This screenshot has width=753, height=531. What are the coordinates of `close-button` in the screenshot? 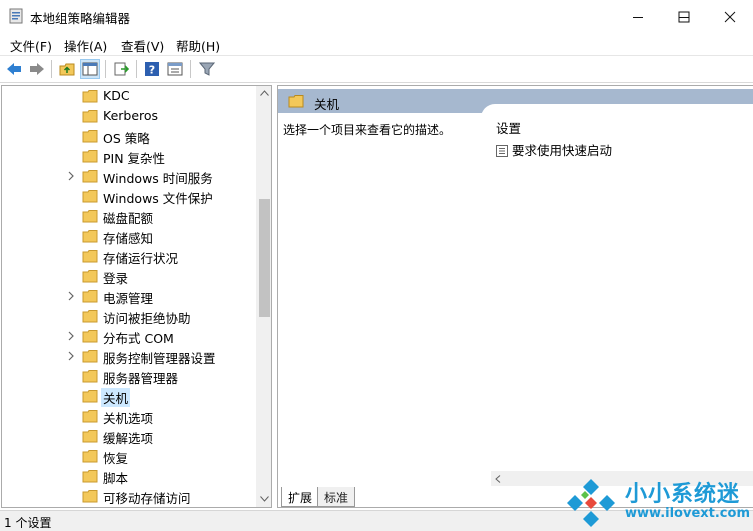 It's located at (730, 16).